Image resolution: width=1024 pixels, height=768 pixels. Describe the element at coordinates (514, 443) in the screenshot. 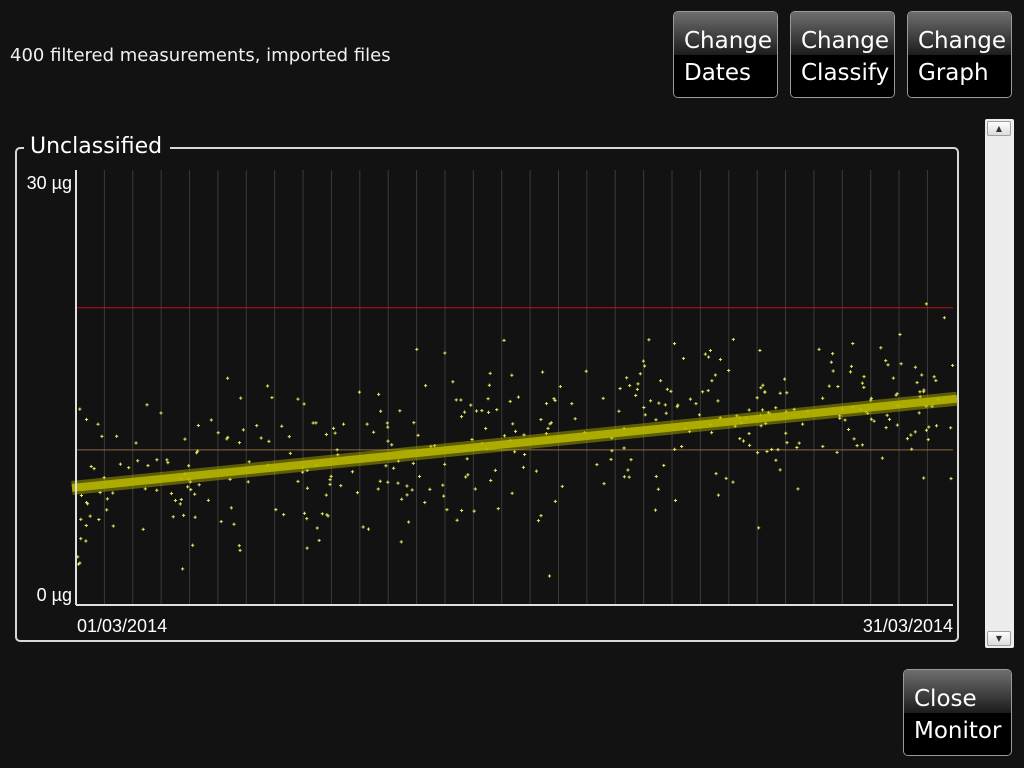

I see `trend-line` at that location.